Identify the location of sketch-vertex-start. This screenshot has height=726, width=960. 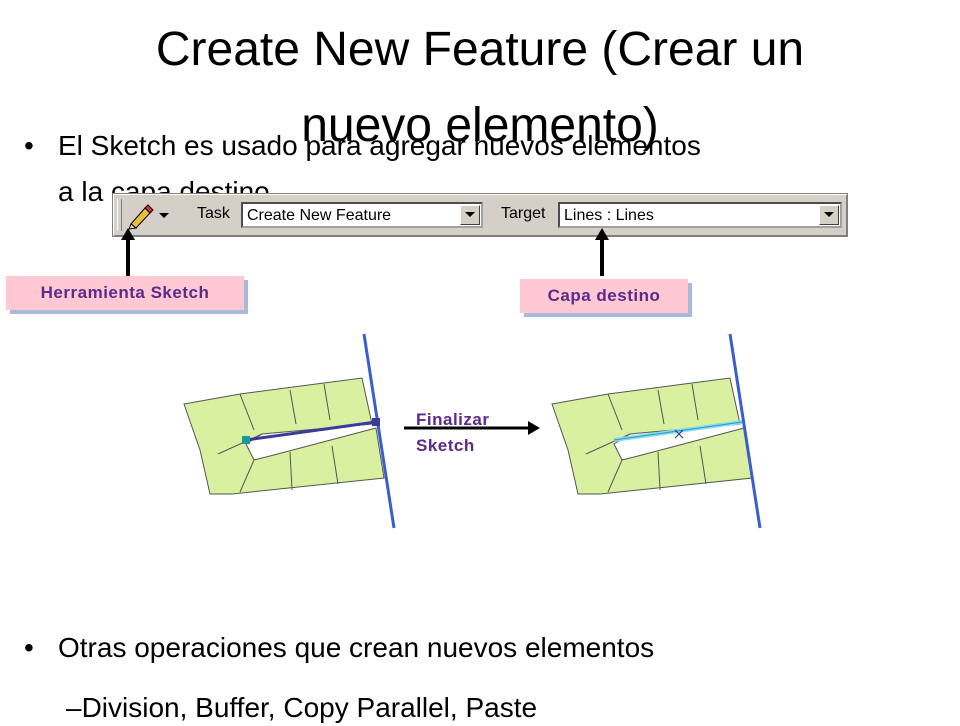
(246, 440).